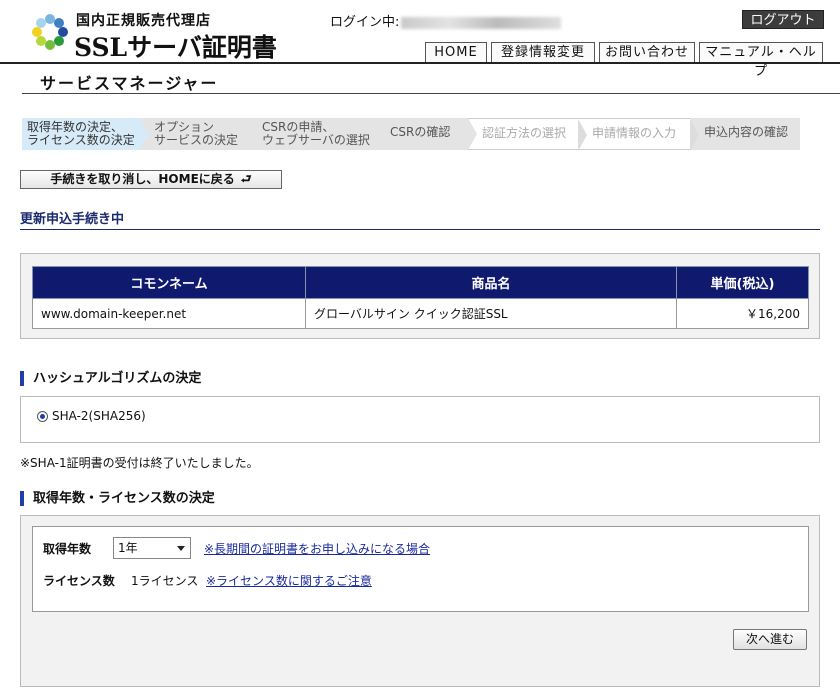  I want to click on step-term: 取得年数の決定、 ライセンス数の決定, so click(85, 134).